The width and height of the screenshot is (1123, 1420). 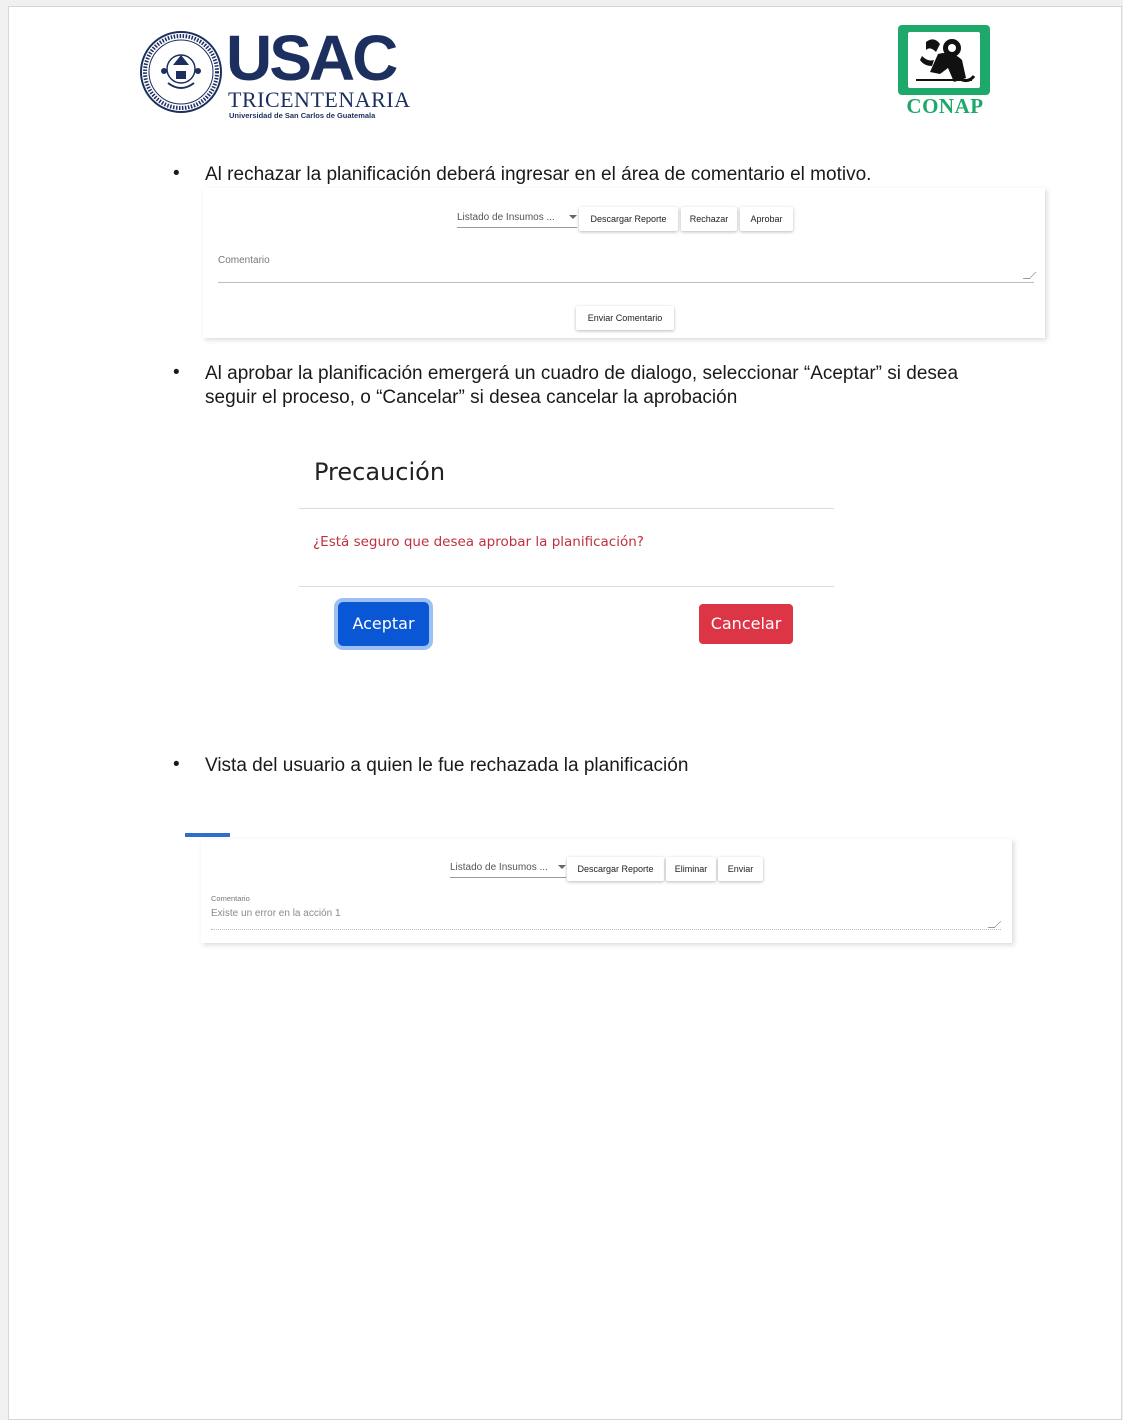 I want to click on conap-logo: CONAP, so click(x=945, y=73).